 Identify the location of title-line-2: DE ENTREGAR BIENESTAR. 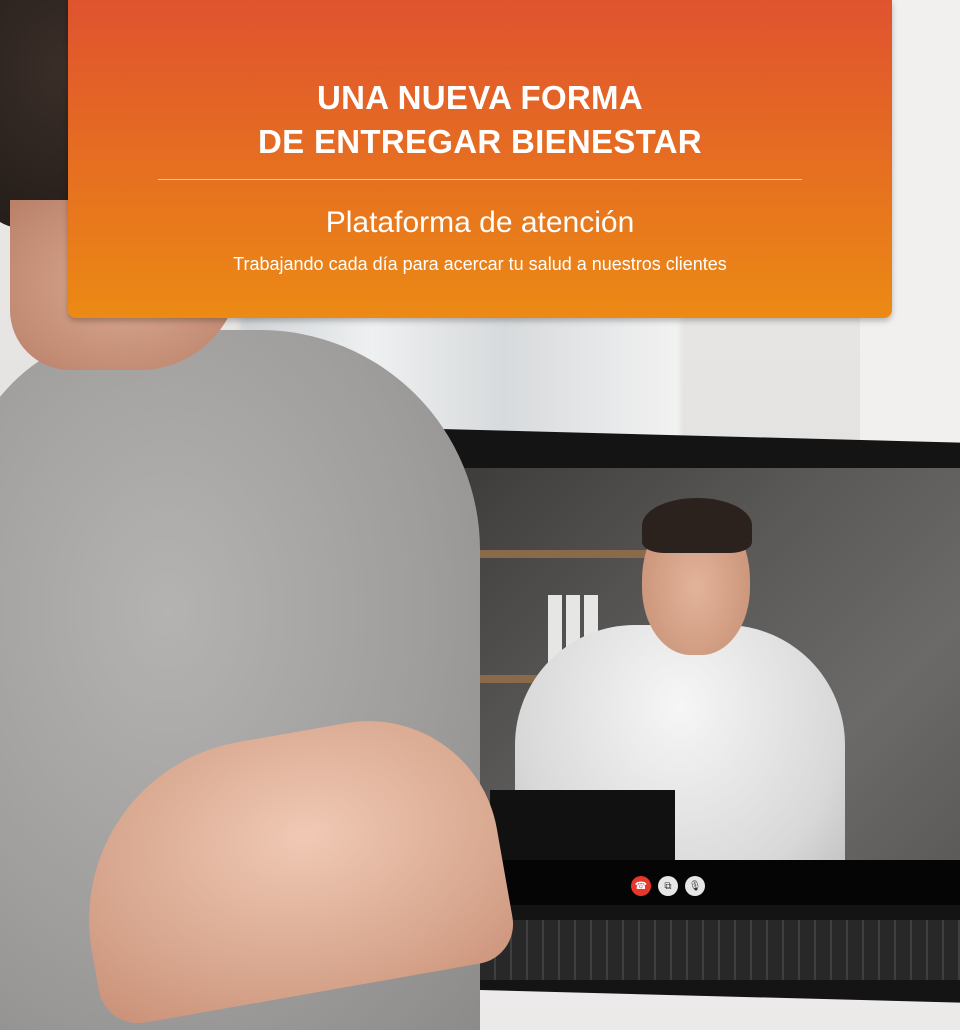
(480, 141).